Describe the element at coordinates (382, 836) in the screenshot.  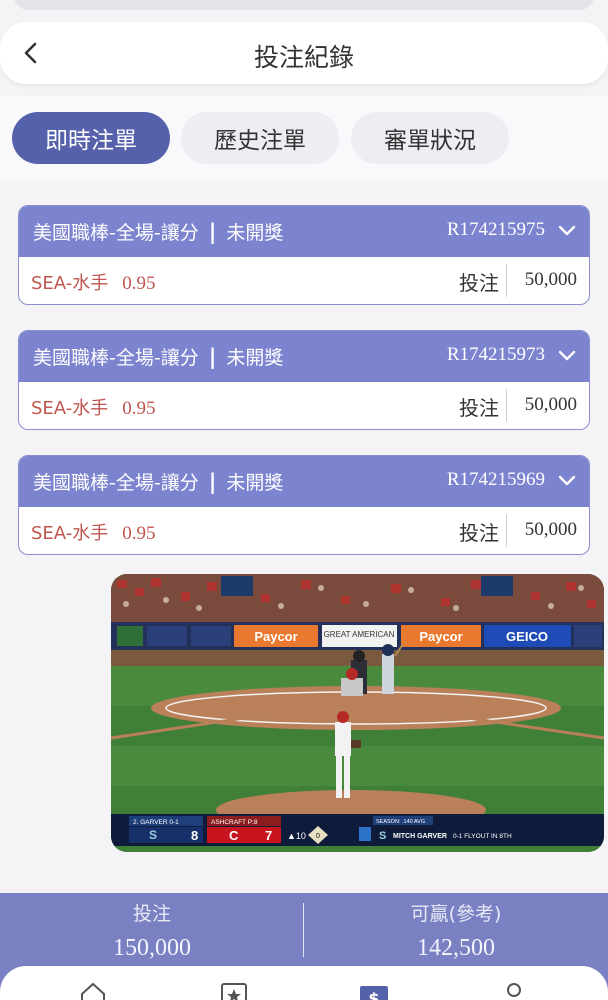
I see `batter-team-logo: S` at that location.